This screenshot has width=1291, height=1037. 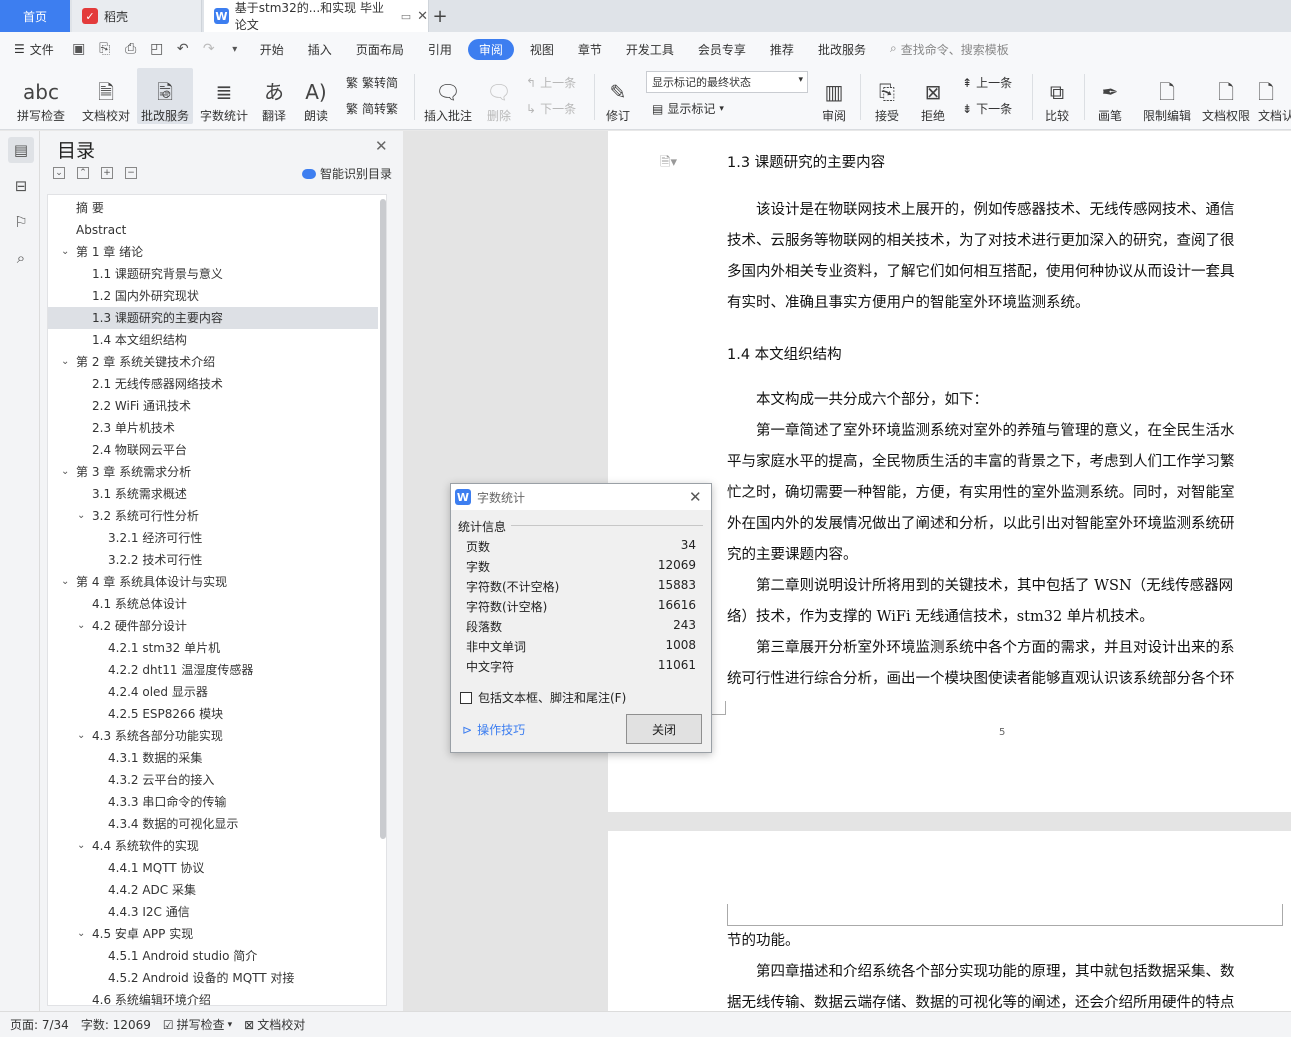 What do you see at coordinates (209, 49) in the screenshot?
I see `redo-icon: ↷` at bounding box center [209, 49].